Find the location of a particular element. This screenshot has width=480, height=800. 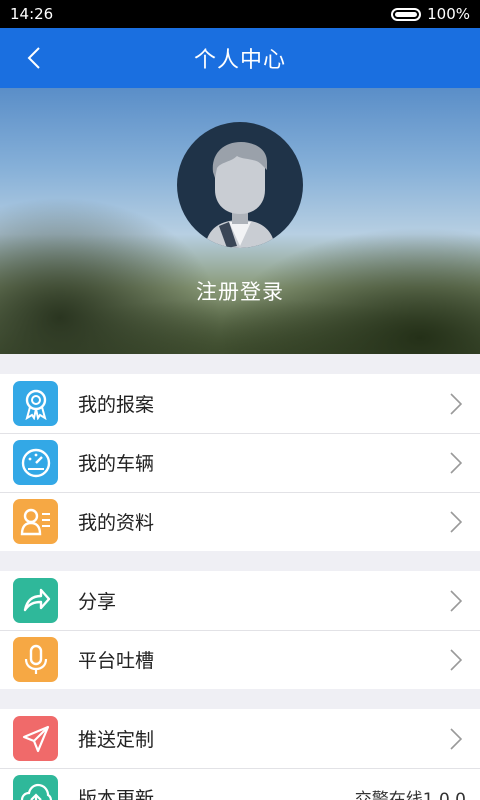

menu-group-2: 分享 平台吐槽 is located at coordinates (240, 630).